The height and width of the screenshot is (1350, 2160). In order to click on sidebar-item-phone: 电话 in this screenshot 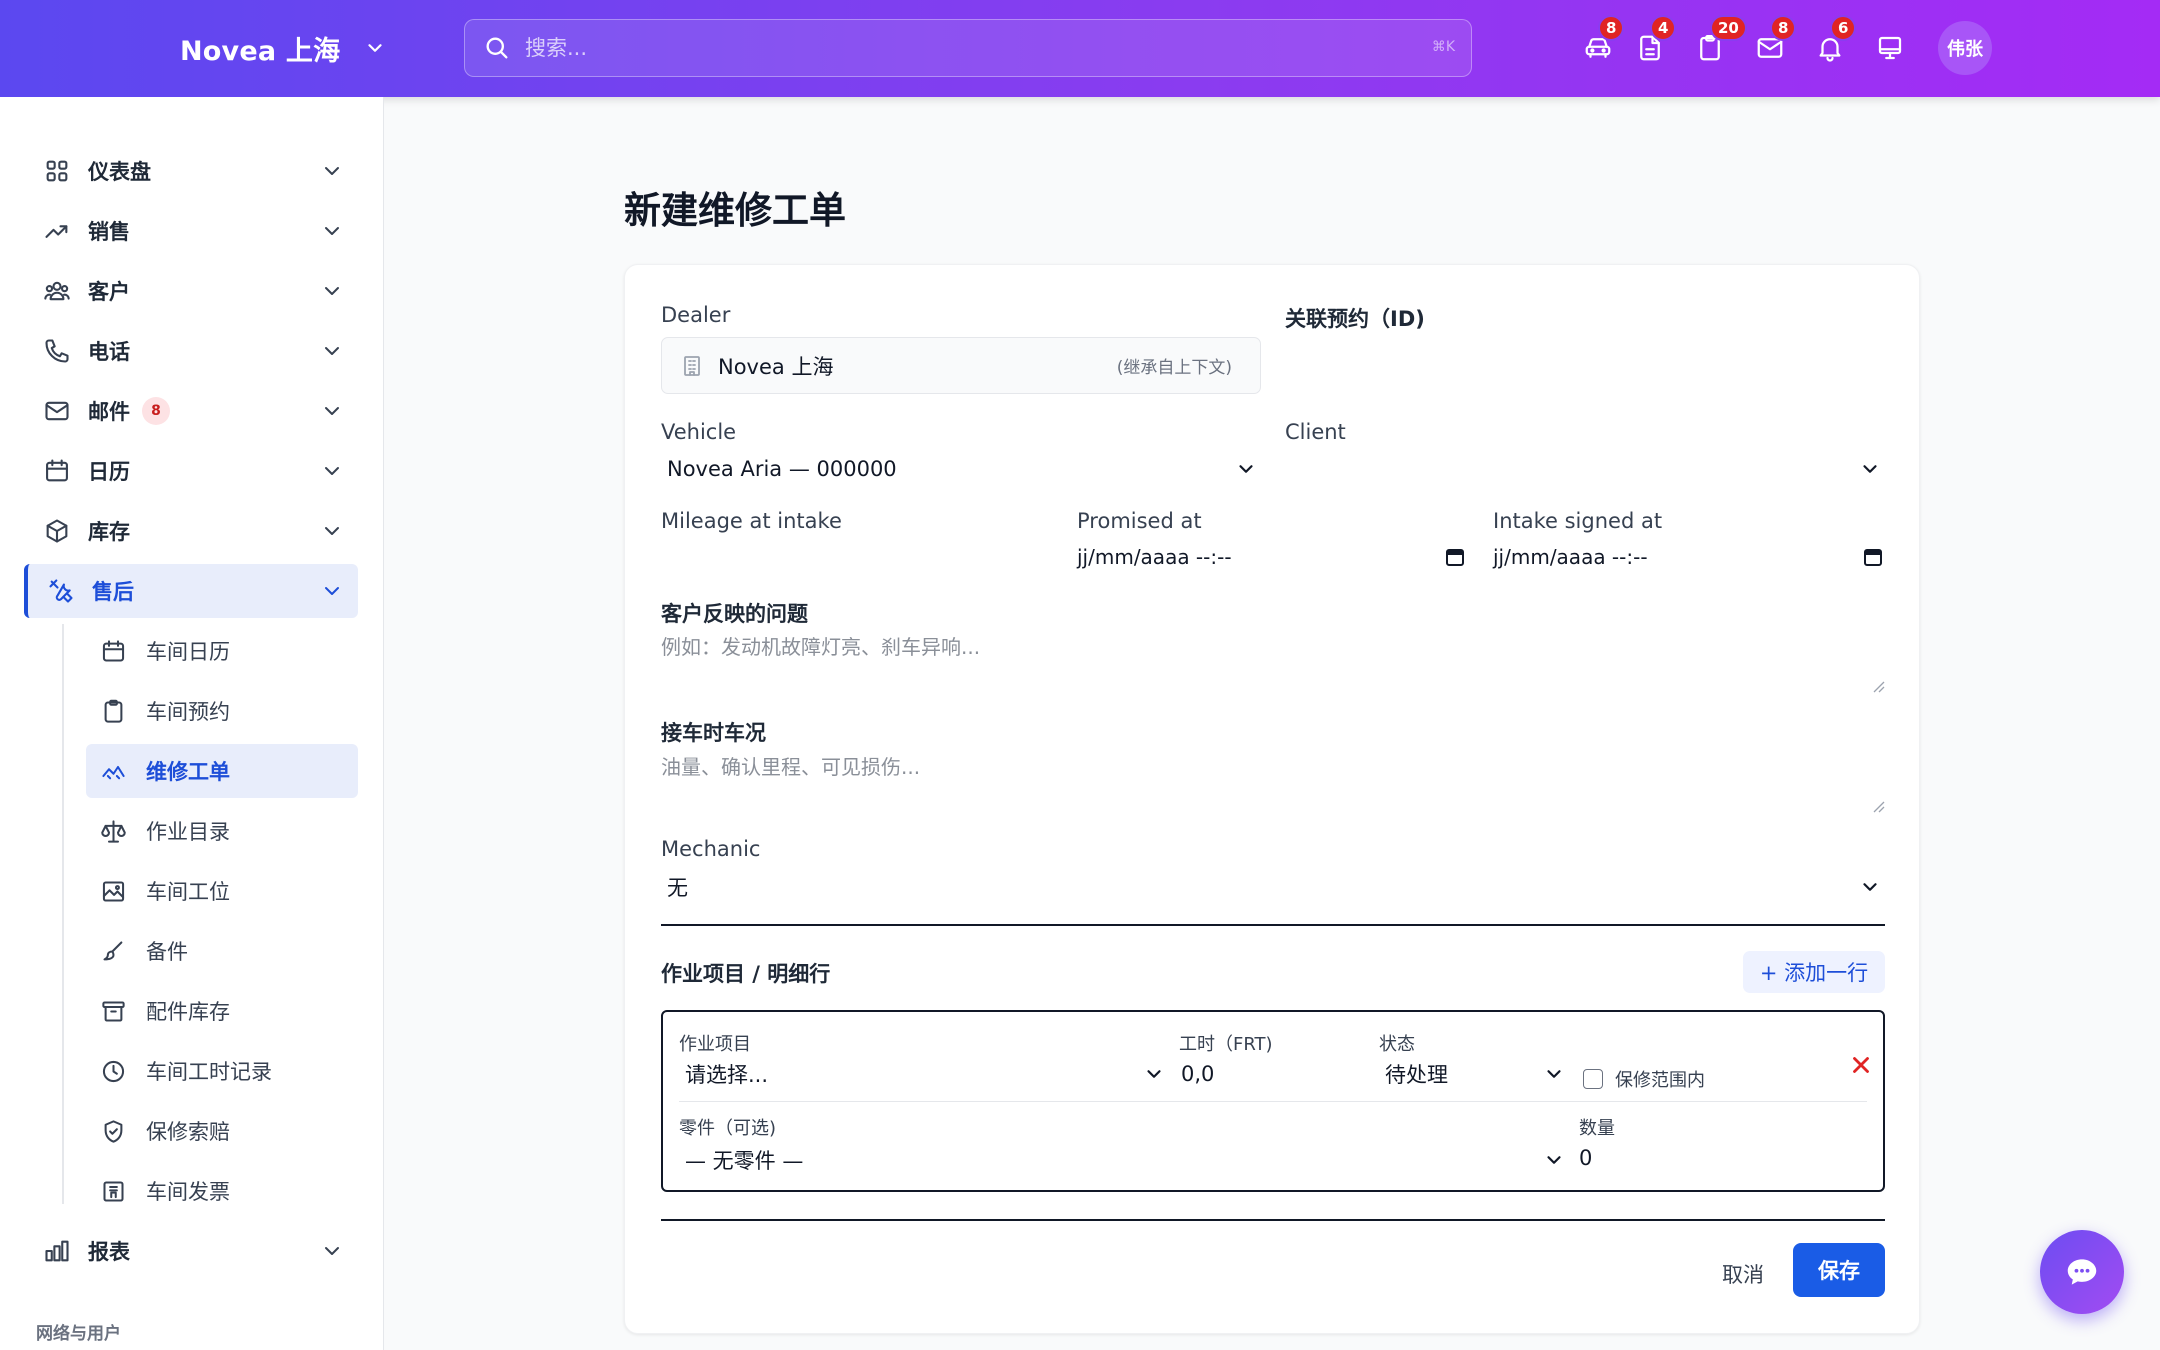, I will do `click(191, 351)`.